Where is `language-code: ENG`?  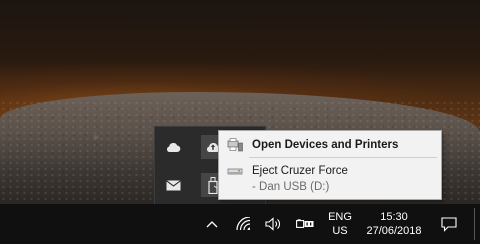
language-code: ENG is located at coordinates (340, 217).